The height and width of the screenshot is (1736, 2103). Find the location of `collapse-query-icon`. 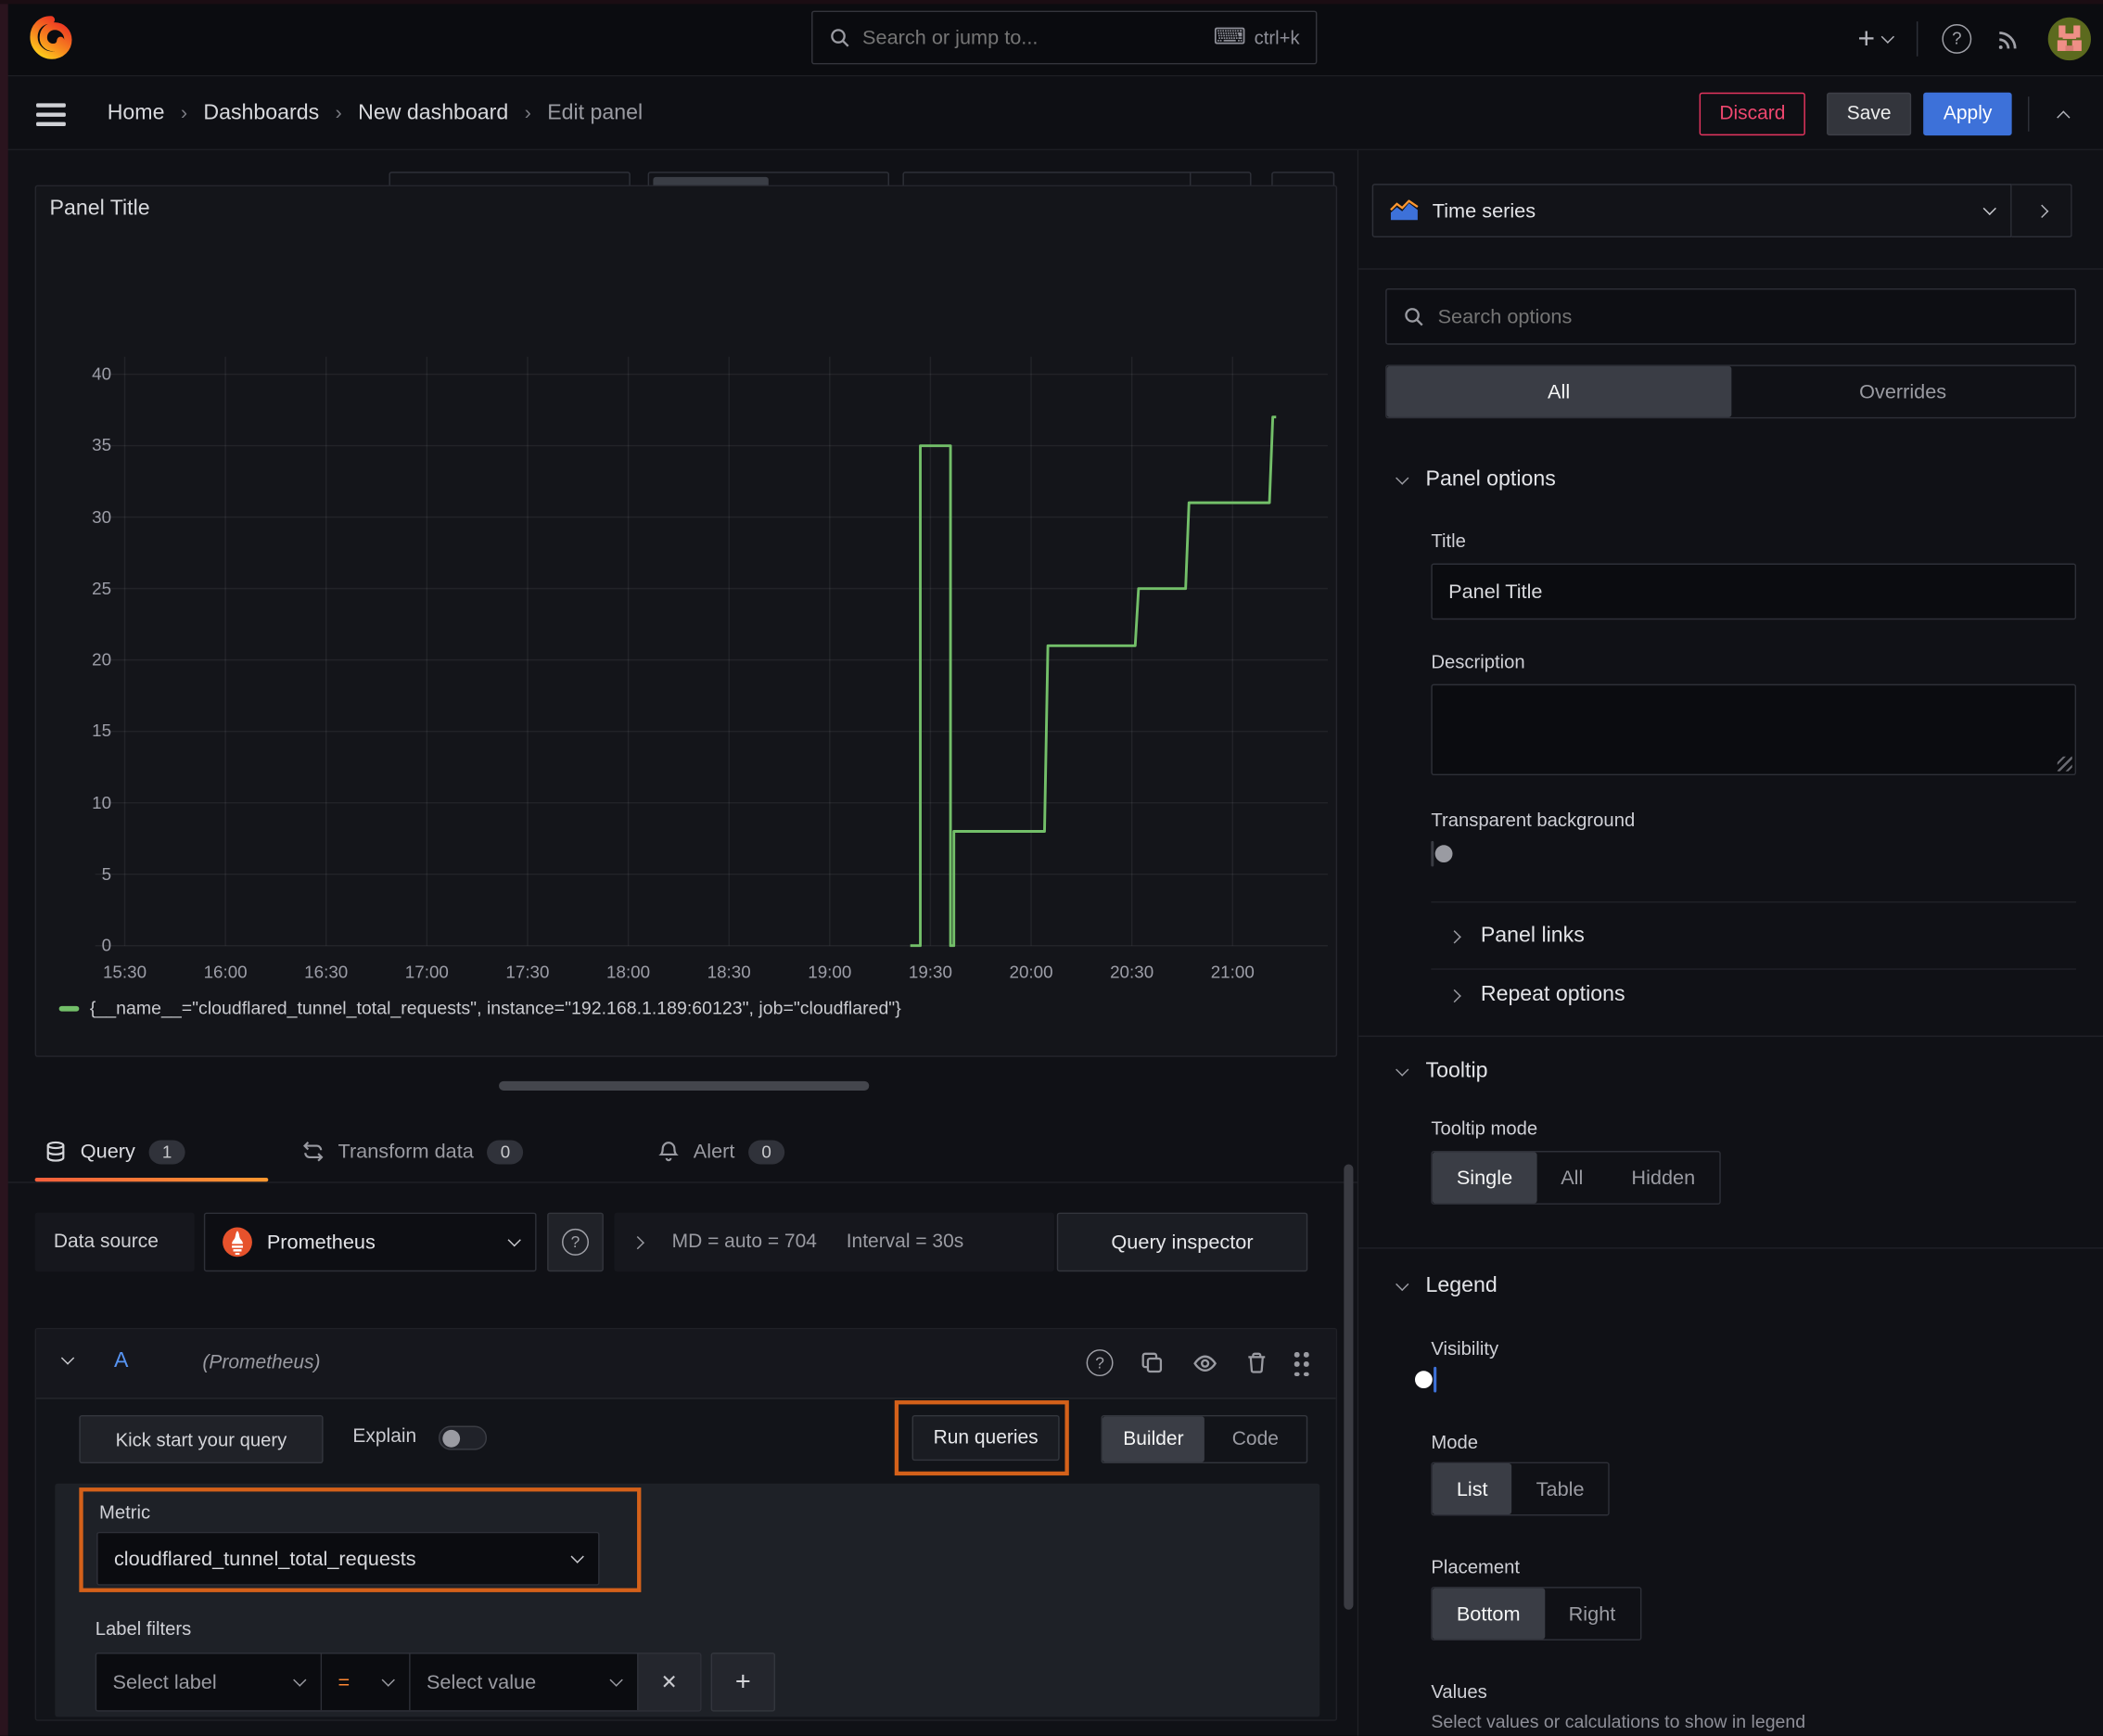

collapse-query-icon is located at coordinates (67, 1358).